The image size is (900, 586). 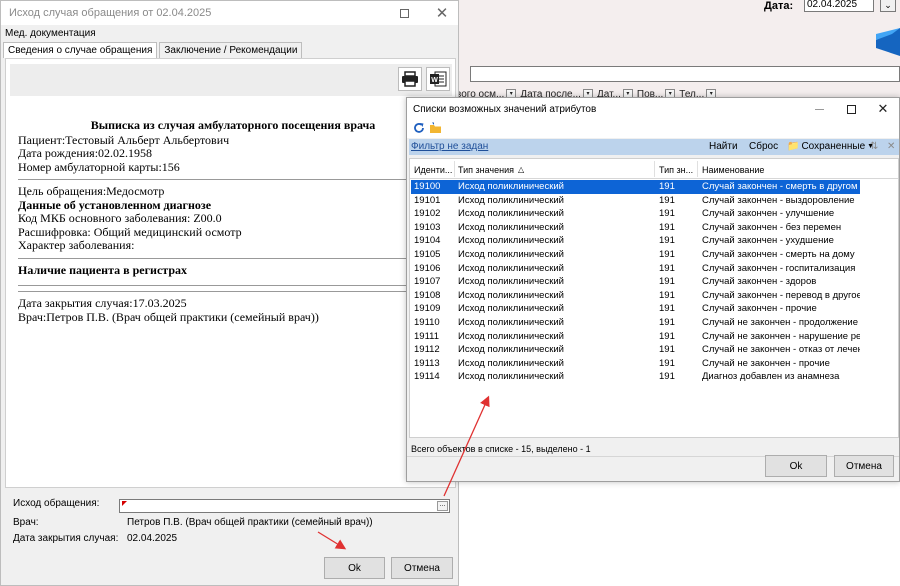 I want to click on printer-icon, so click(x=410, y=79).